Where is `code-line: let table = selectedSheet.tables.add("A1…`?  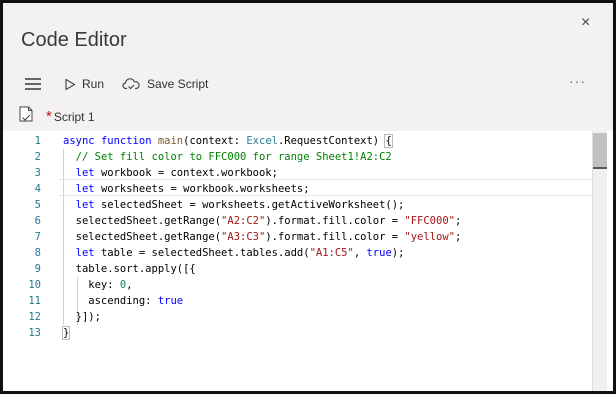 code-line: let table = selectedSheet.tables.add("A1… is located at coordinates (240, 253).